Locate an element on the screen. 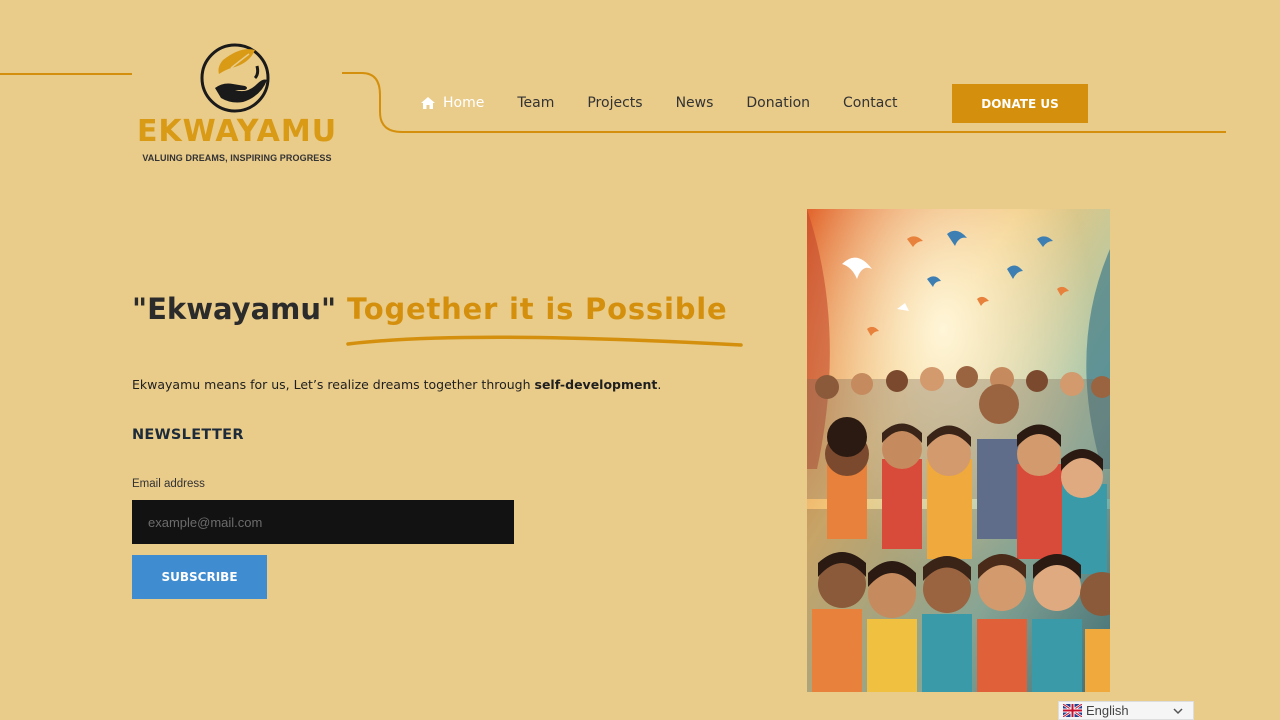 Image resolution: width=1280 pixels, height=720 pixels. hero-title: "Ekwayamu" is located at coordinates (234, 309).